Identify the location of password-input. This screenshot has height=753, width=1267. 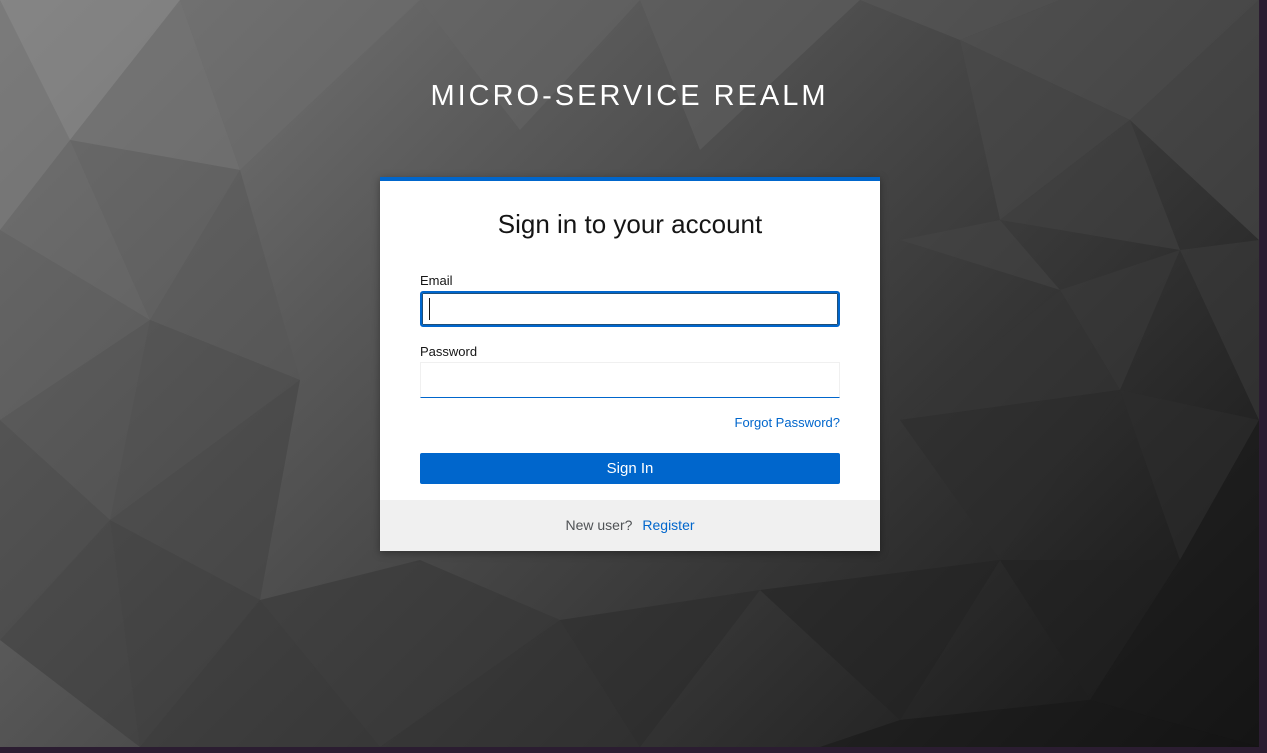
(630, 380).